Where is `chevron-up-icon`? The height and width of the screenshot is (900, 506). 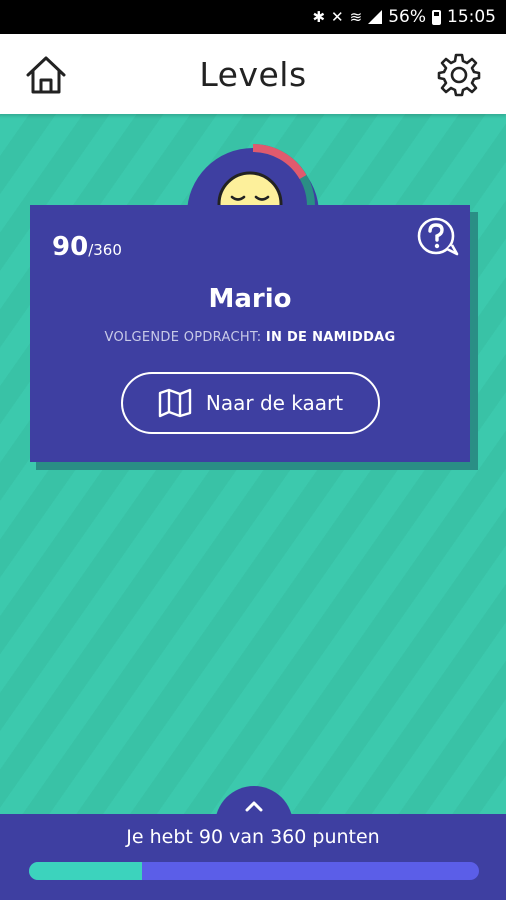 chevron-up-icon is located at coordinates (254, 806).